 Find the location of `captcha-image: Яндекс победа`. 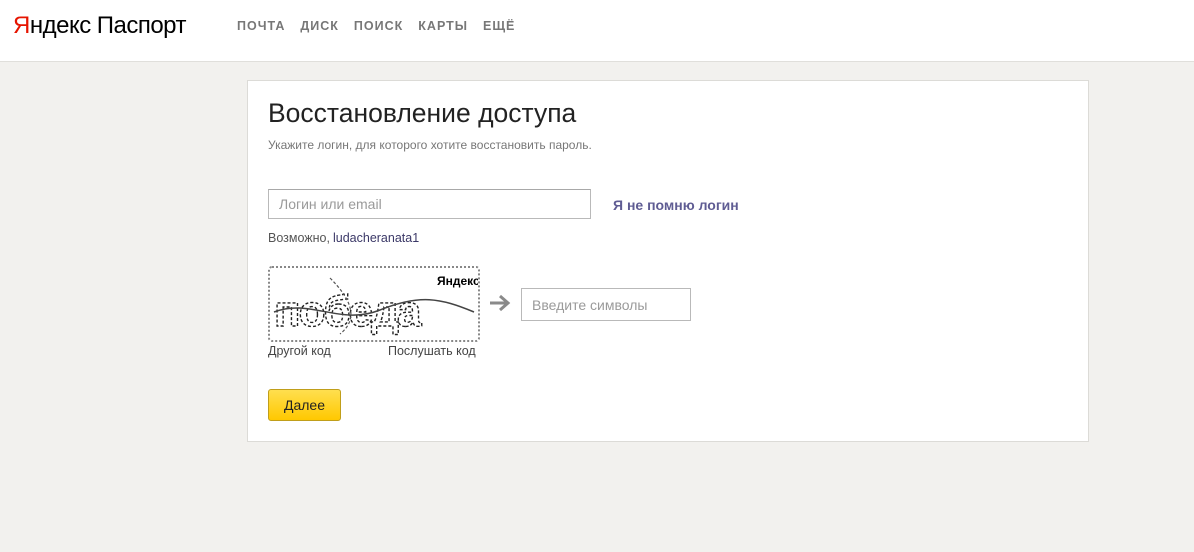

captcha-image: Яндекс победа is located at coordinates (374, 304).